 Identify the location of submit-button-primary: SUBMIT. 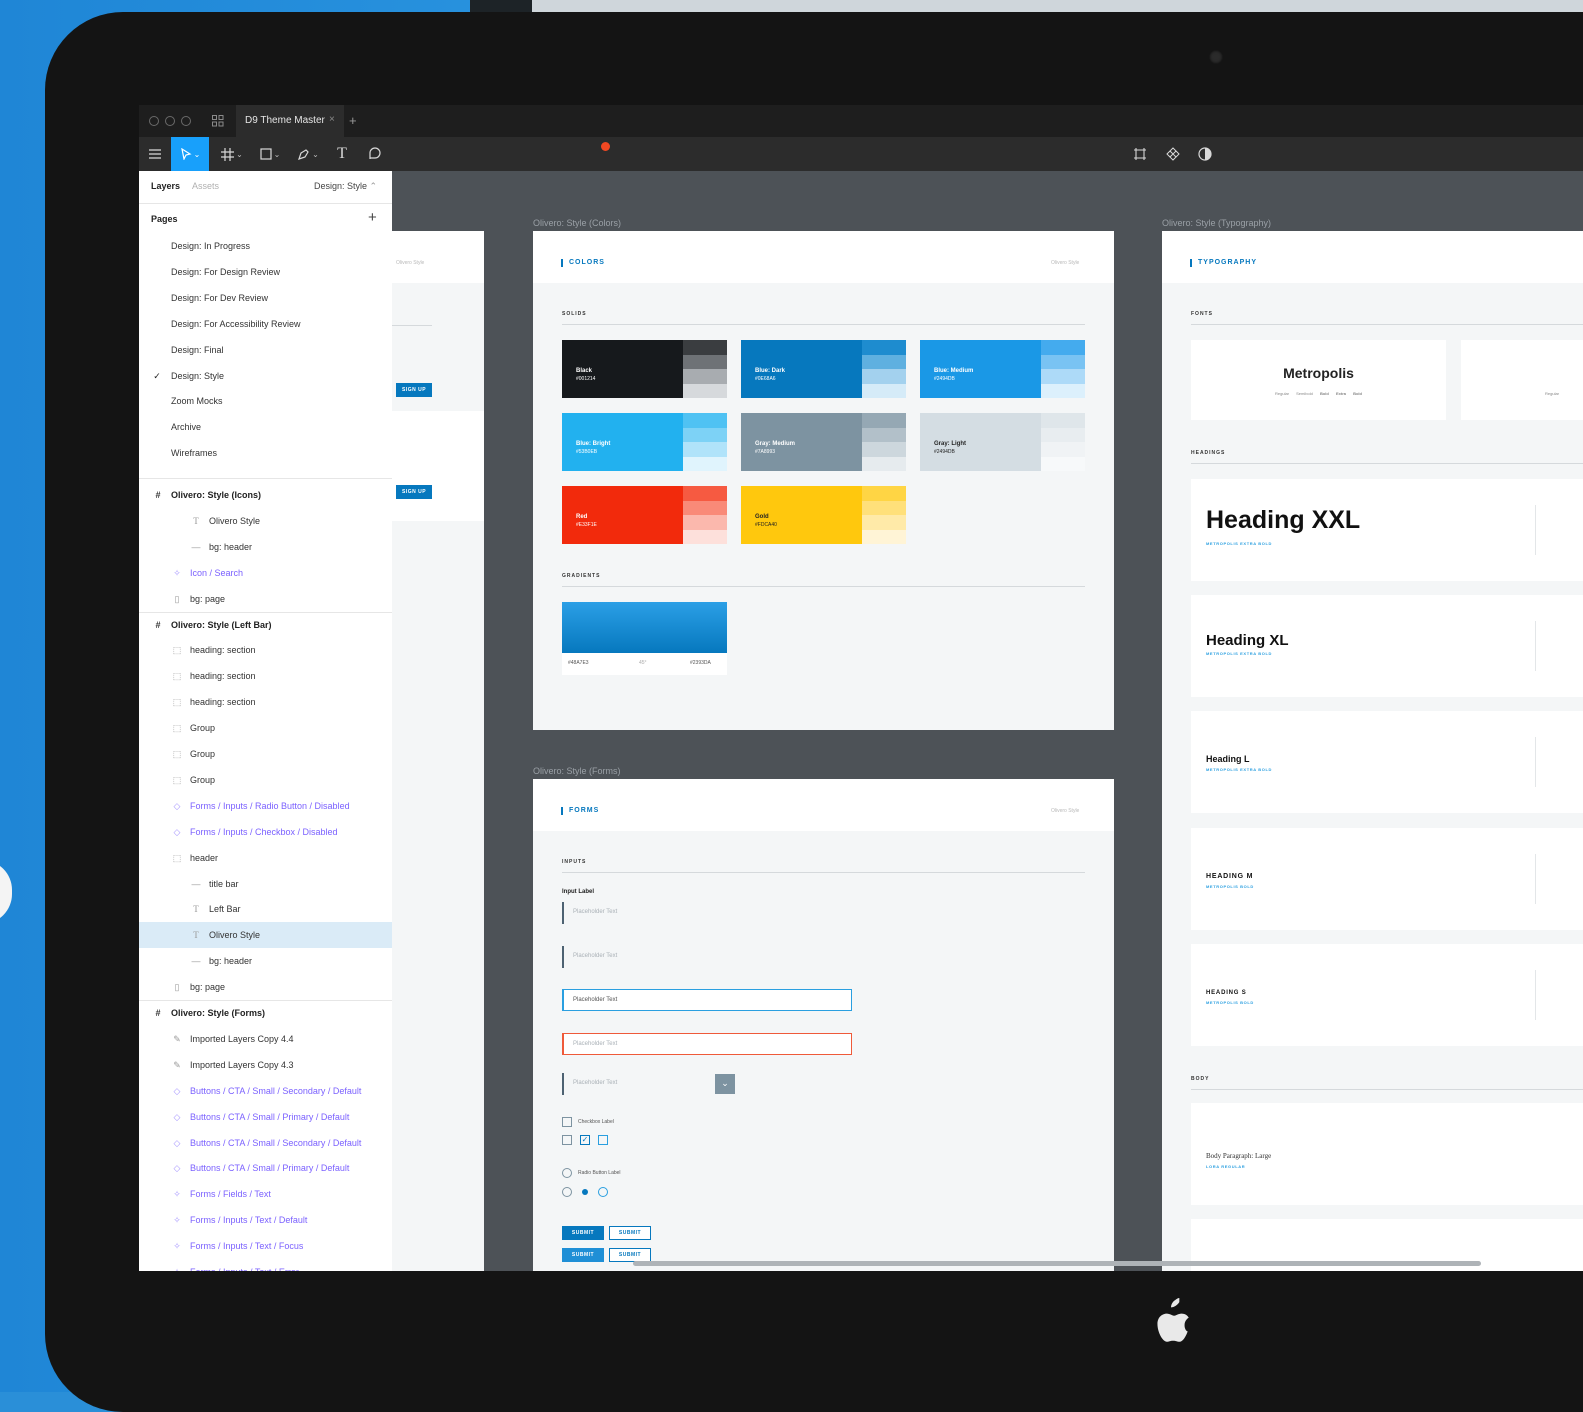
(583, 1233).